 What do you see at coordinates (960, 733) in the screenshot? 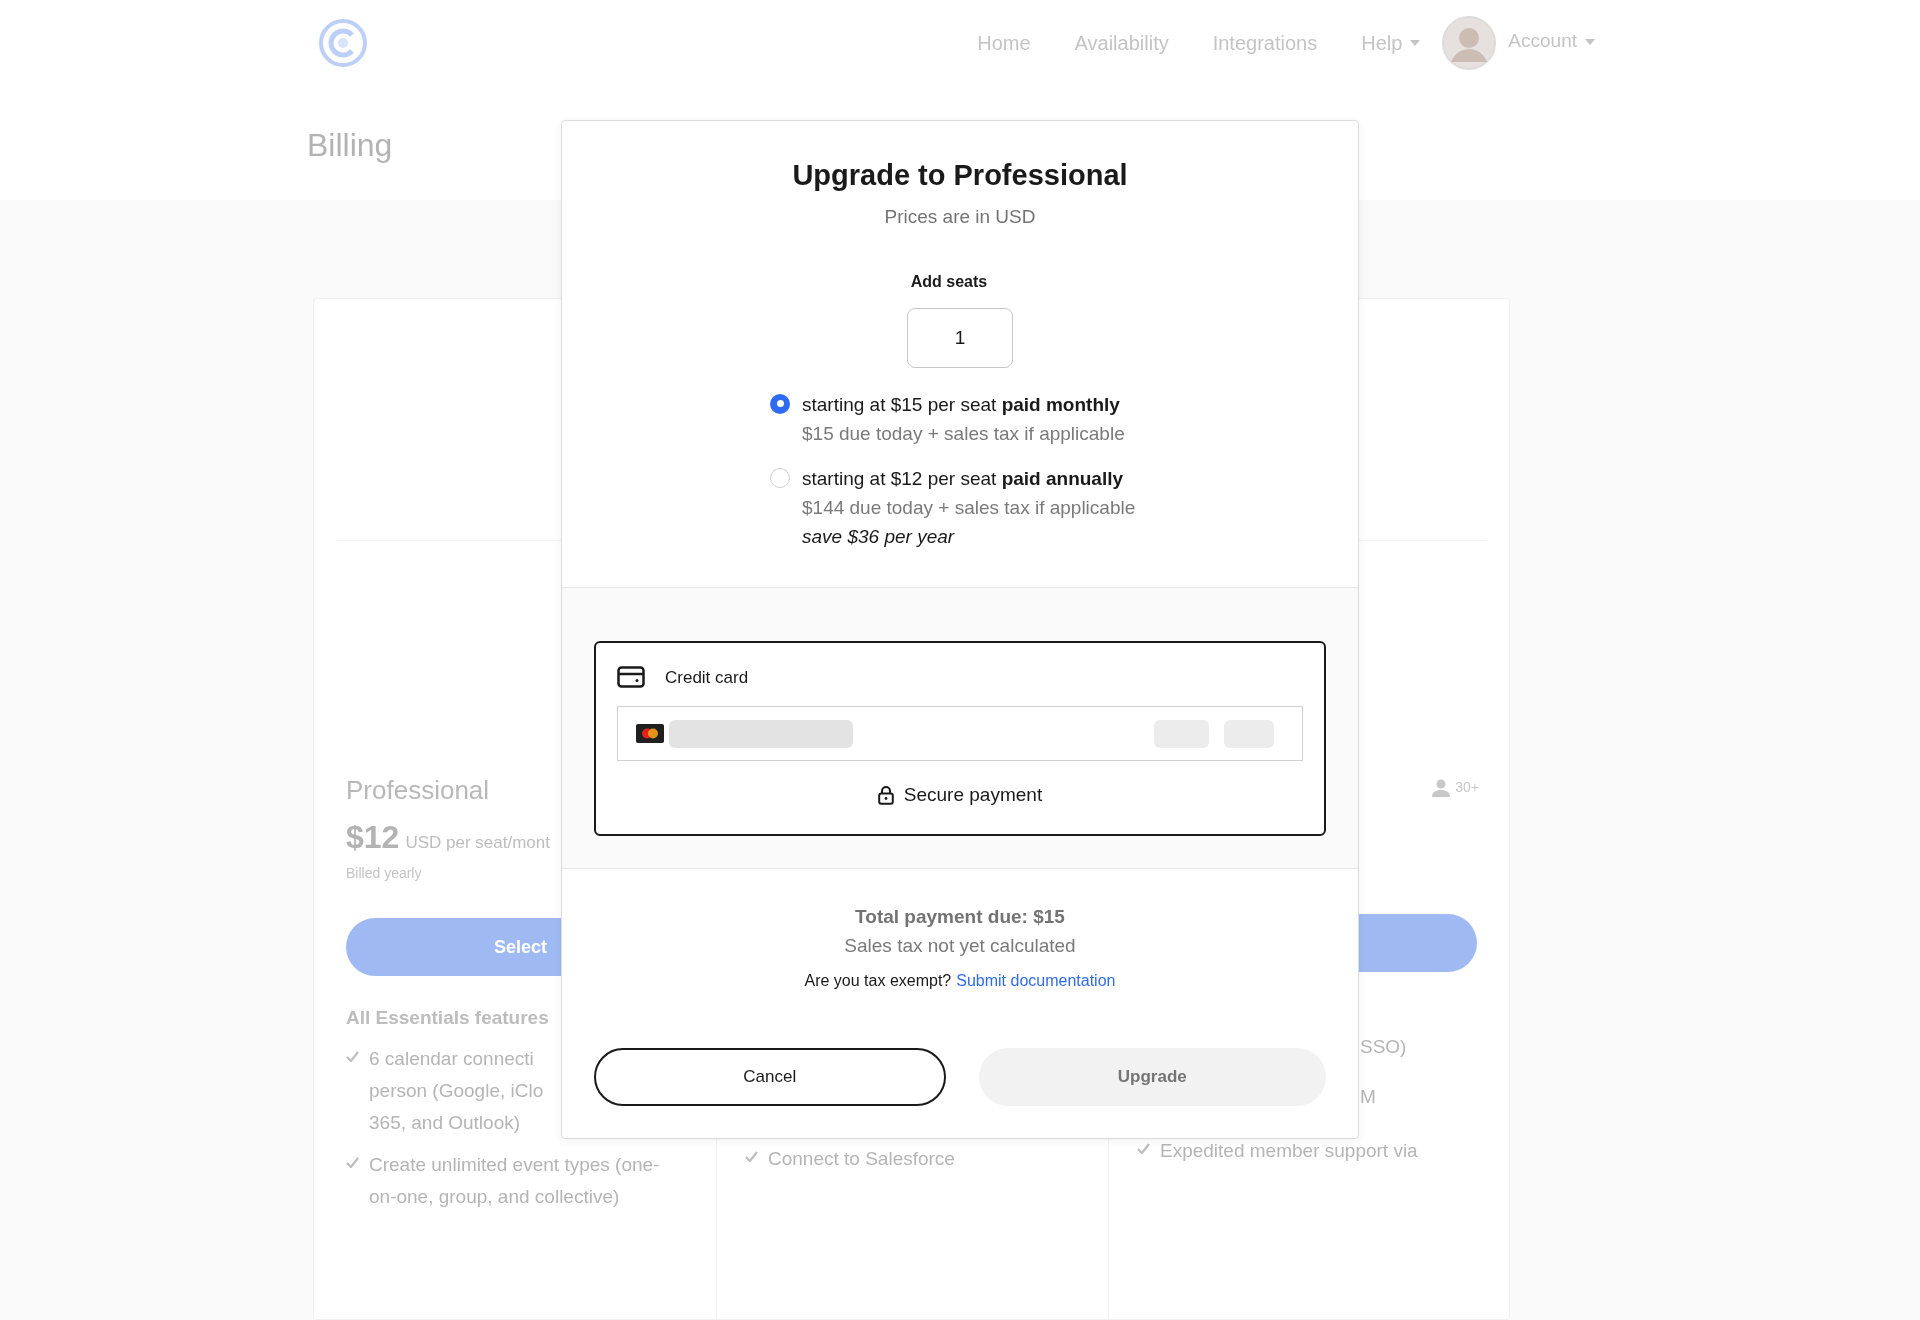
I see `card-field` at bounding box center [960, 733].